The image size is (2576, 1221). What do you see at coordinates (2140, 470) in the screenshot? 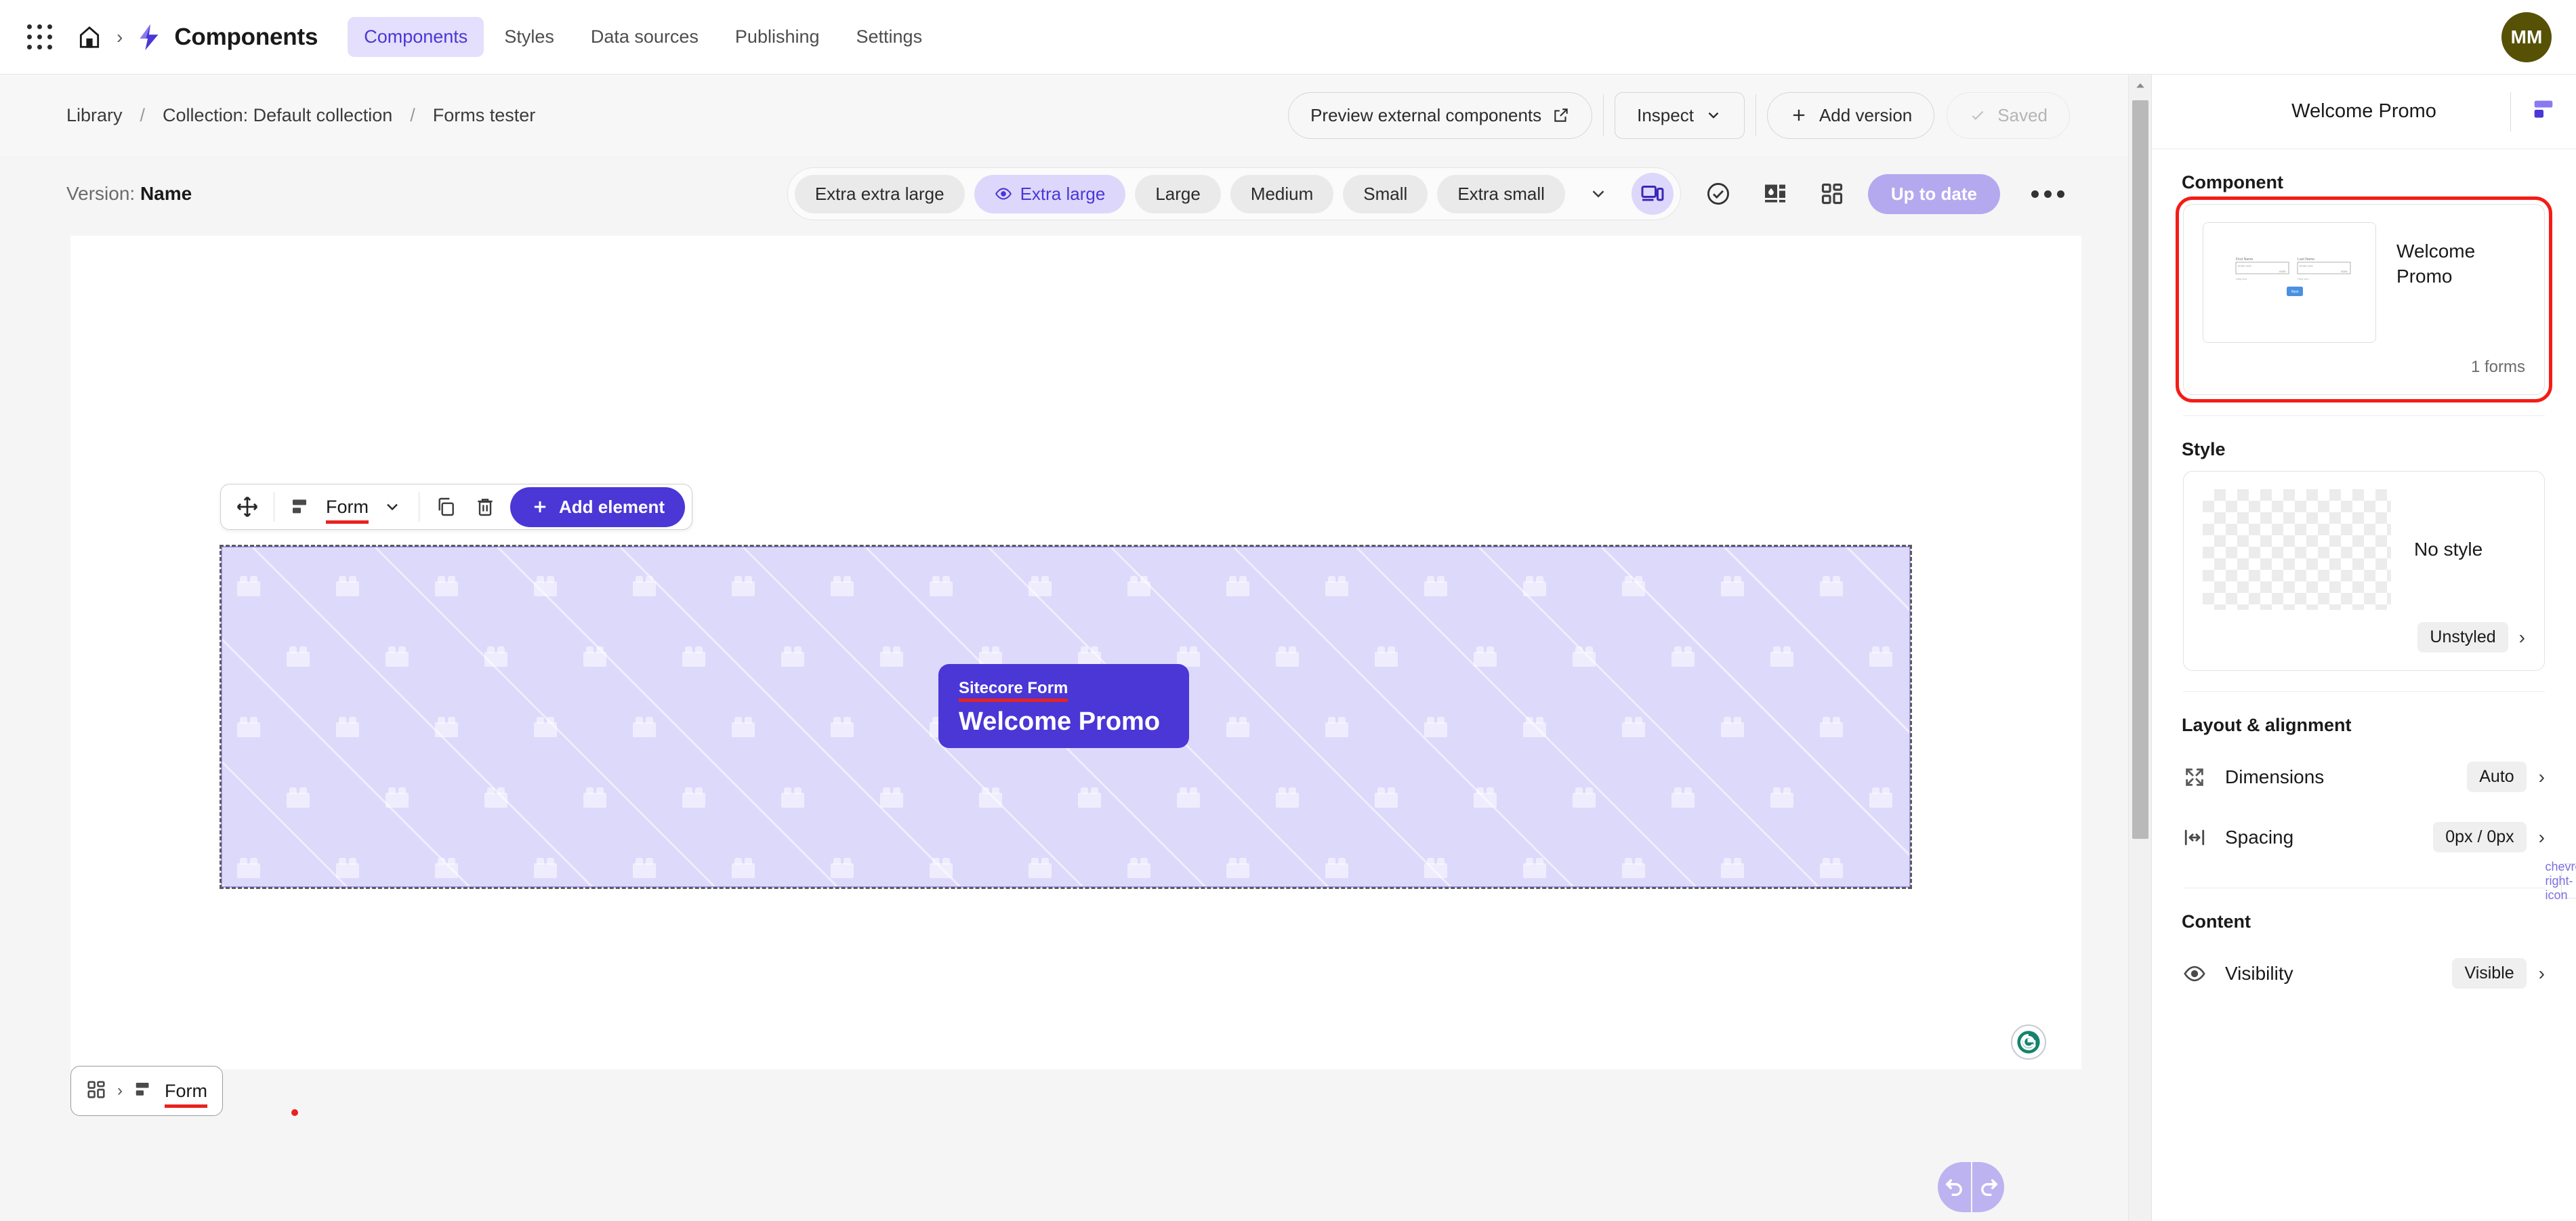
I see `scrollbar-thumb` at bounding box center [2140, 470].